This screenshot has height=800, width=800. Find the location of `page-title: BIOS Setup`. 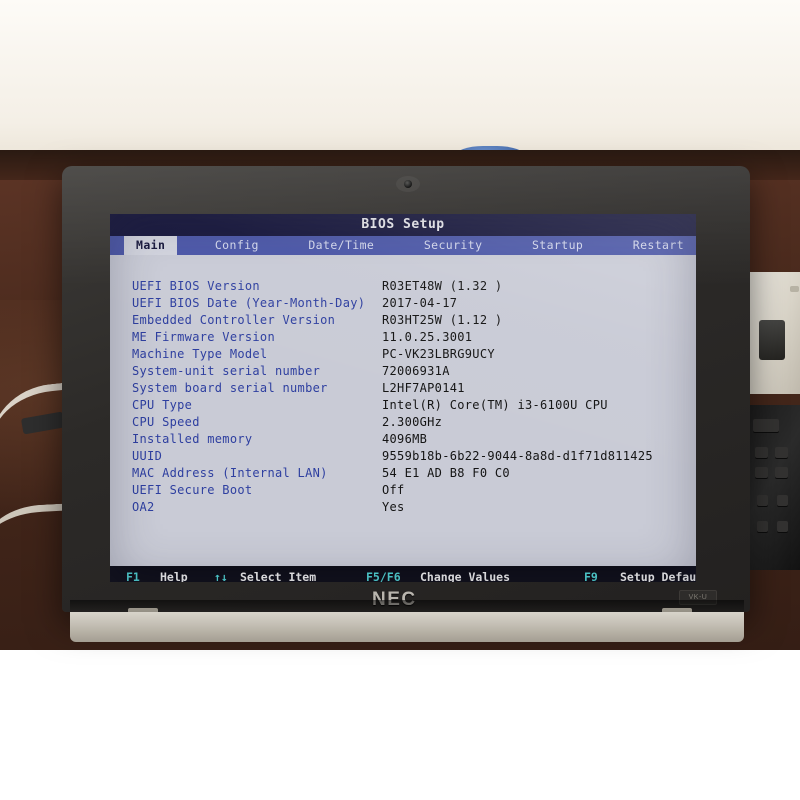

page-title: BIOS Setup is located at coordinates (403, 224).